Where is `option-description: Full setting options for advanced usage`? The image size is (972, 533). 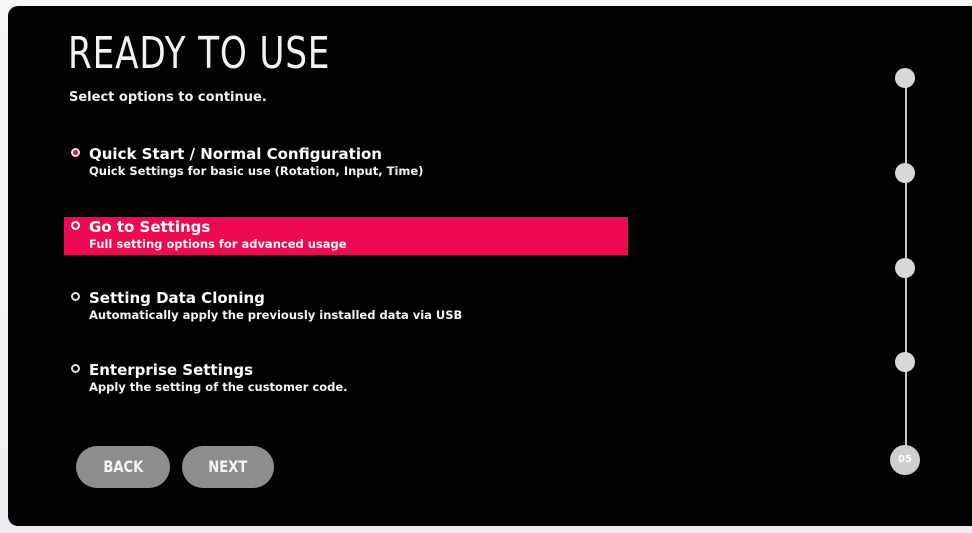 option-description: Full setting options for advanced usage is located at coordinates (218, 244).